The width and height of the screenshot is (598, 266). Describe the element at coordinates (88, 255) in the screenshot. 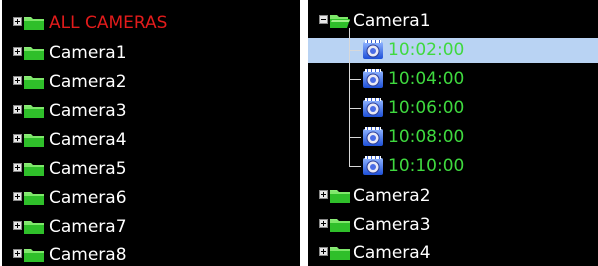

I see `tree-item-label: Camera8` at that location.